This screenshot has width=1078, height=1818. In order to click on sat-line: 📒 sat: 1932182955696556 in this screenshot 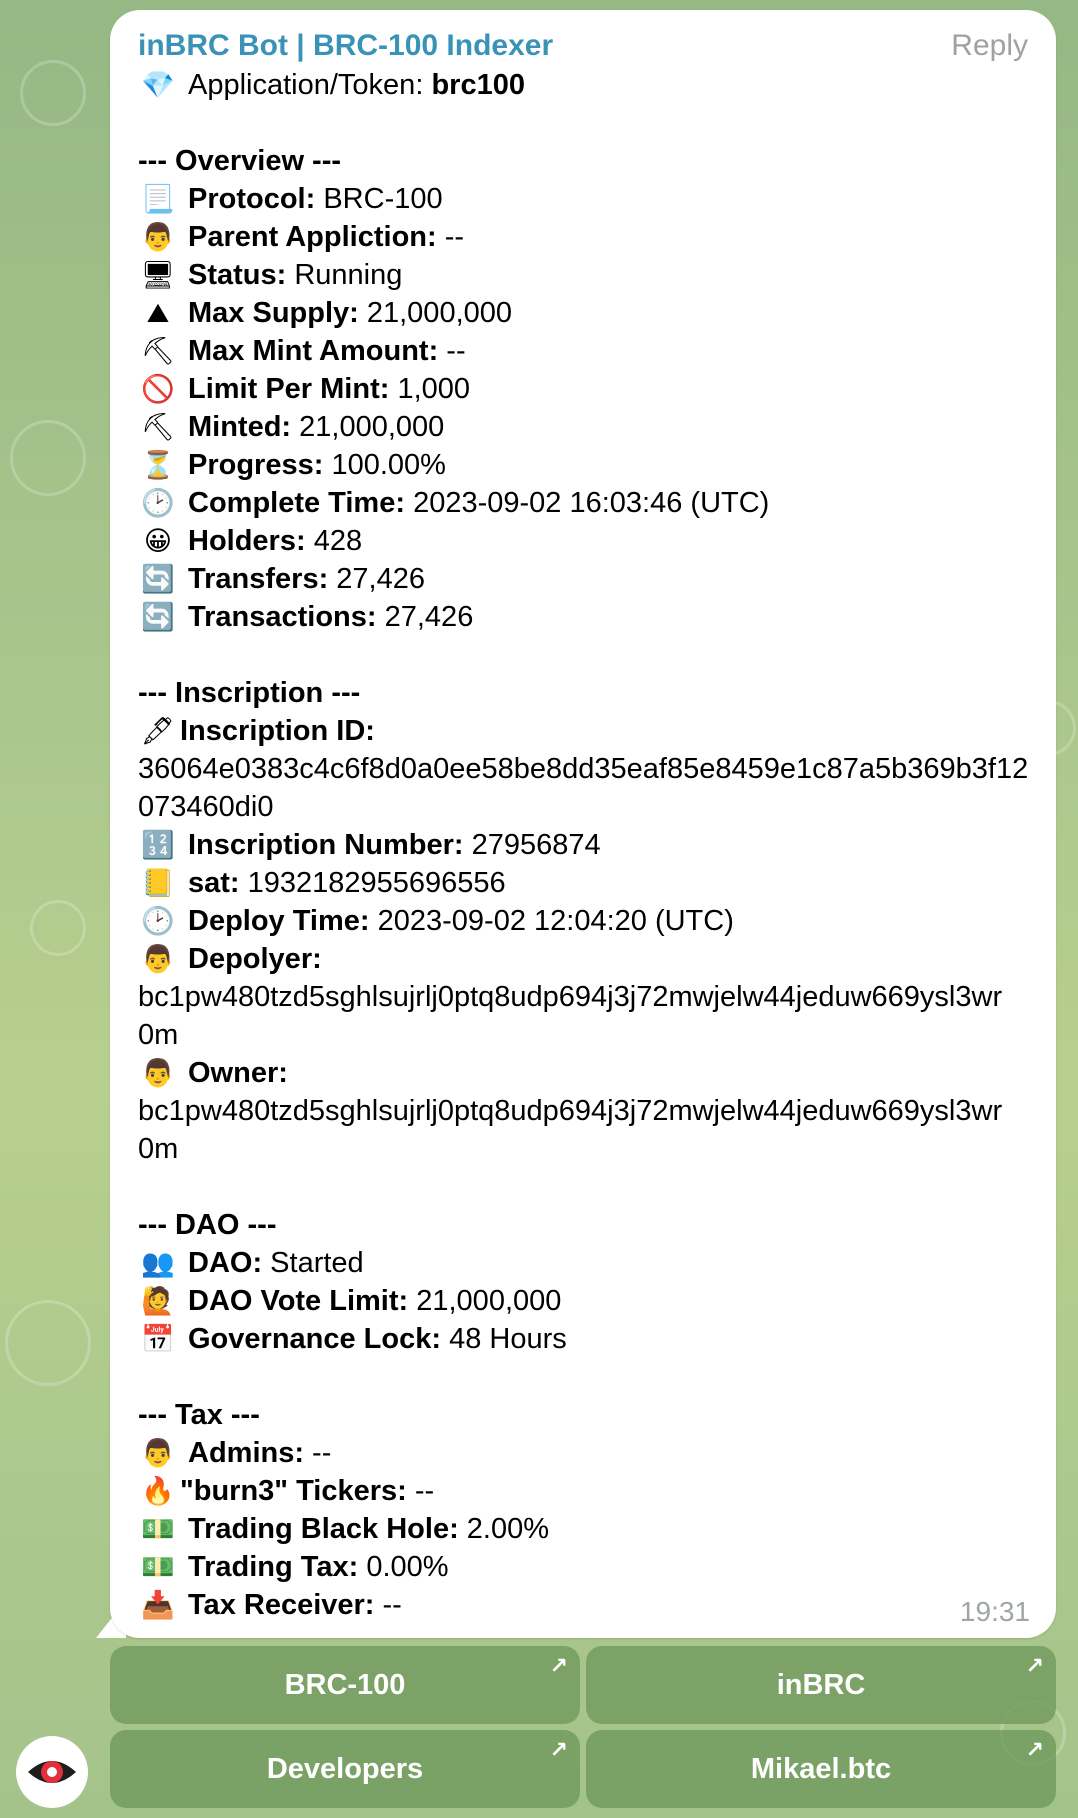, I will do `click(583, 883)`.